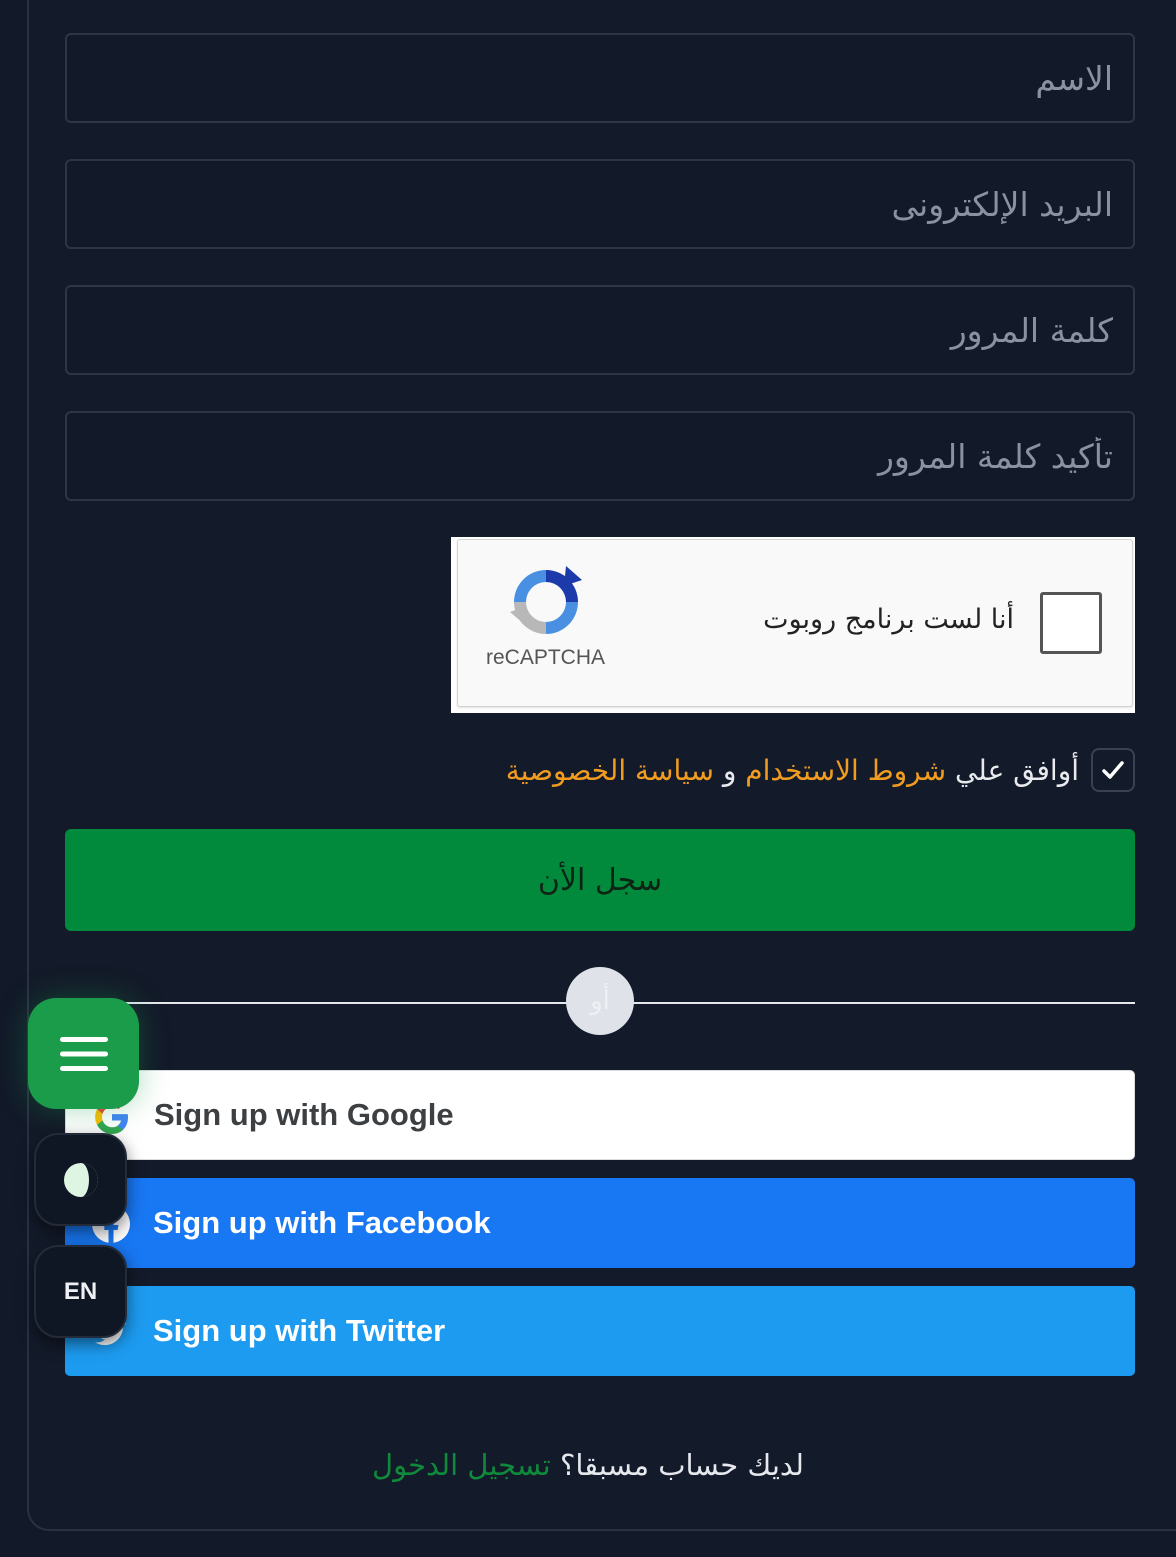 The image size is (1176, 1557). I want to click on recaptcha-frame: أنا لست برنامج روبوت reCAPTCHA, so click(795, 623).